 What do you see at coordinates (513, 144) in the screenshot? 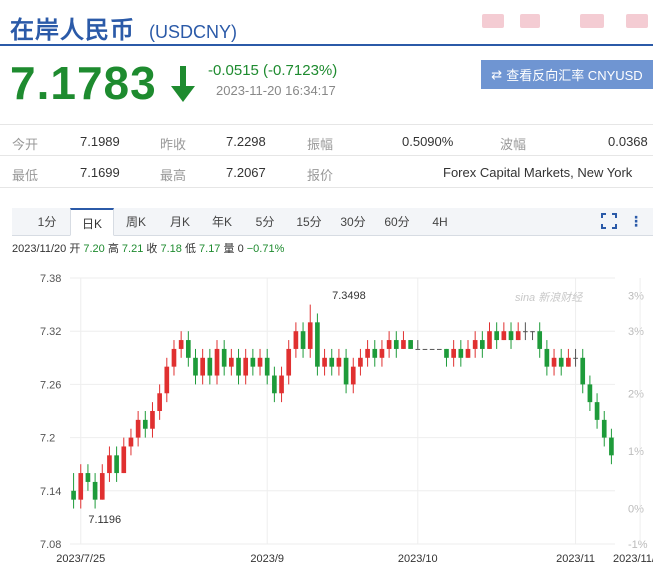
I see `stat-label-volatility: 波幅` at bounding box center [513, 144].